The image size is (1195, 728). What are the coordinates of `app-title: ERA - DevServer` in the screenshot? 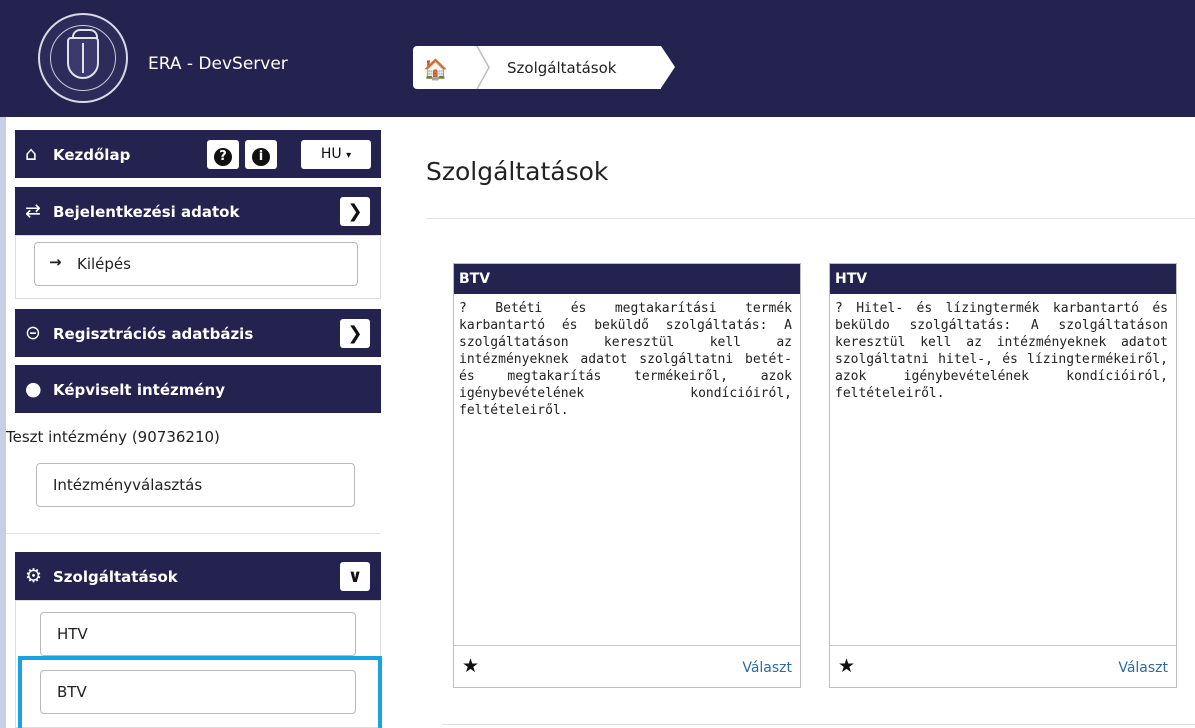 It's located at (218, 64).